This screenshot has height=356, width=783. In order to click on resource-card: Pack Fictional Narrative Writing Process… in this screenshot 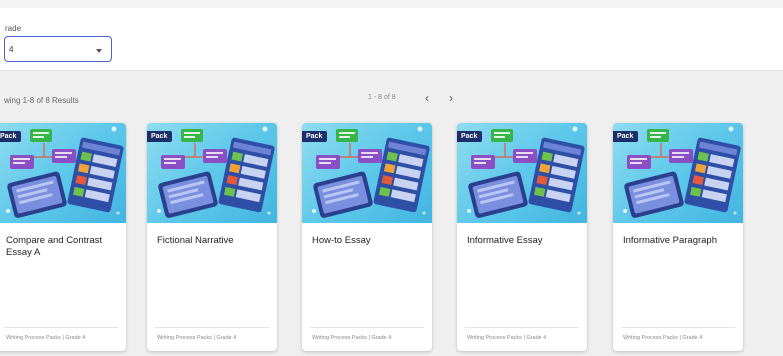, I will do `click(212, 237)`.